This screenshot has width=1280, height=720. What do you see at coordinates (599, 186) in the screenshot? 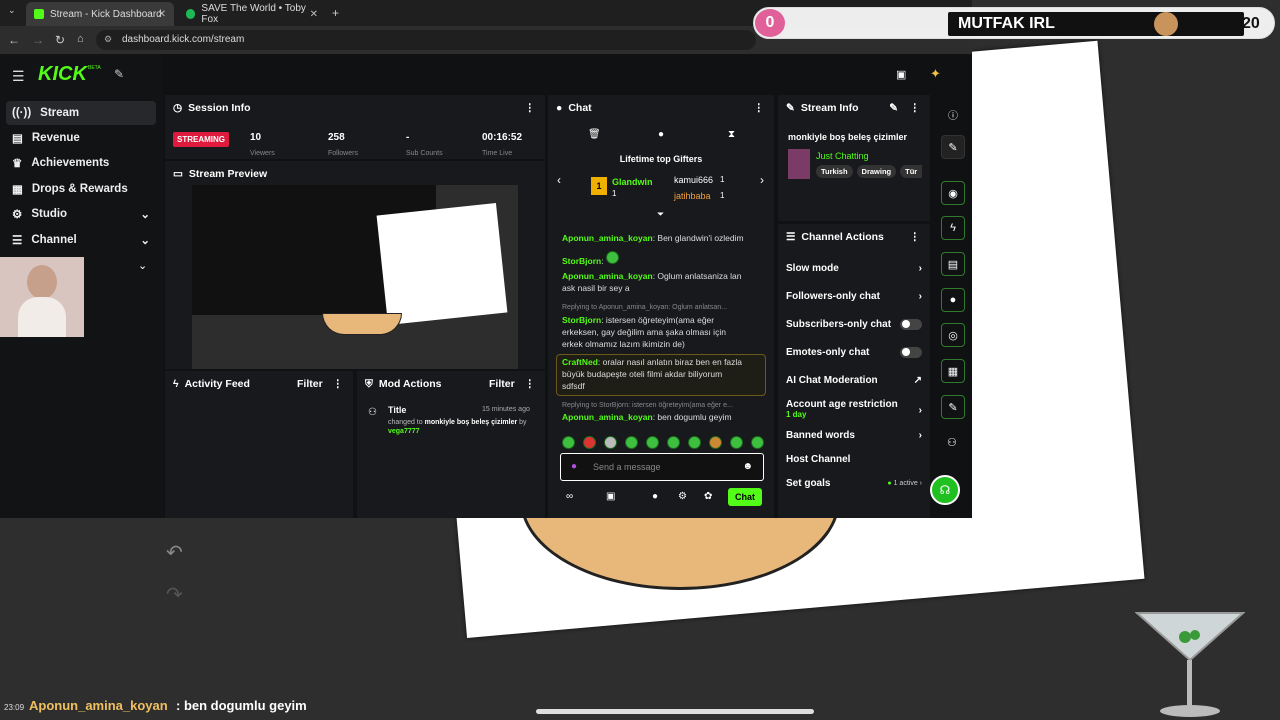
I see `rank-badge: 1` at bounding box center [599, 186].